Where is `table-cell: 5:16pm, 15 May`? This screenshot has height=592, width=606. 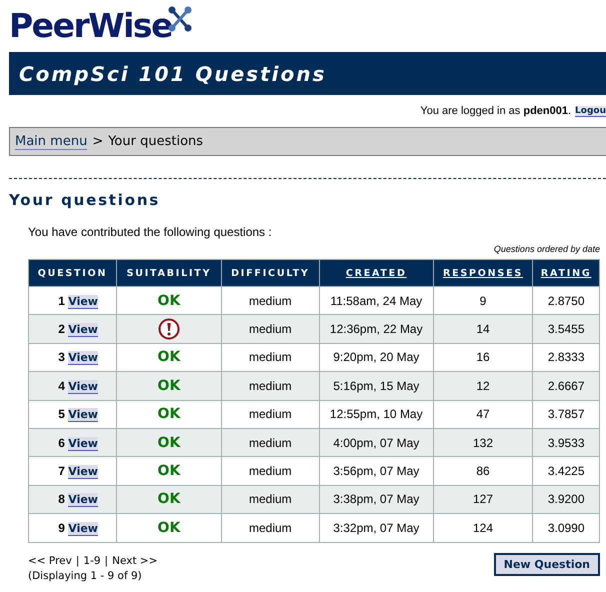 table-cell: 5:16pm, 15 May is located at coordinates (376, 386).